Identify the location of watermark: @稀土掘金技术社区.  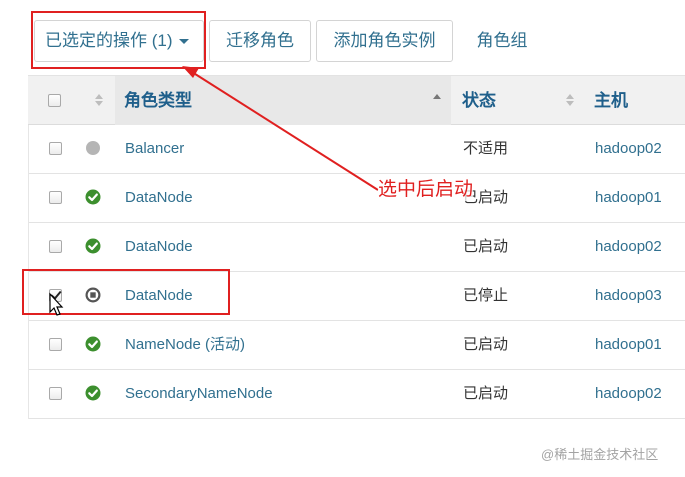
(600, 454).